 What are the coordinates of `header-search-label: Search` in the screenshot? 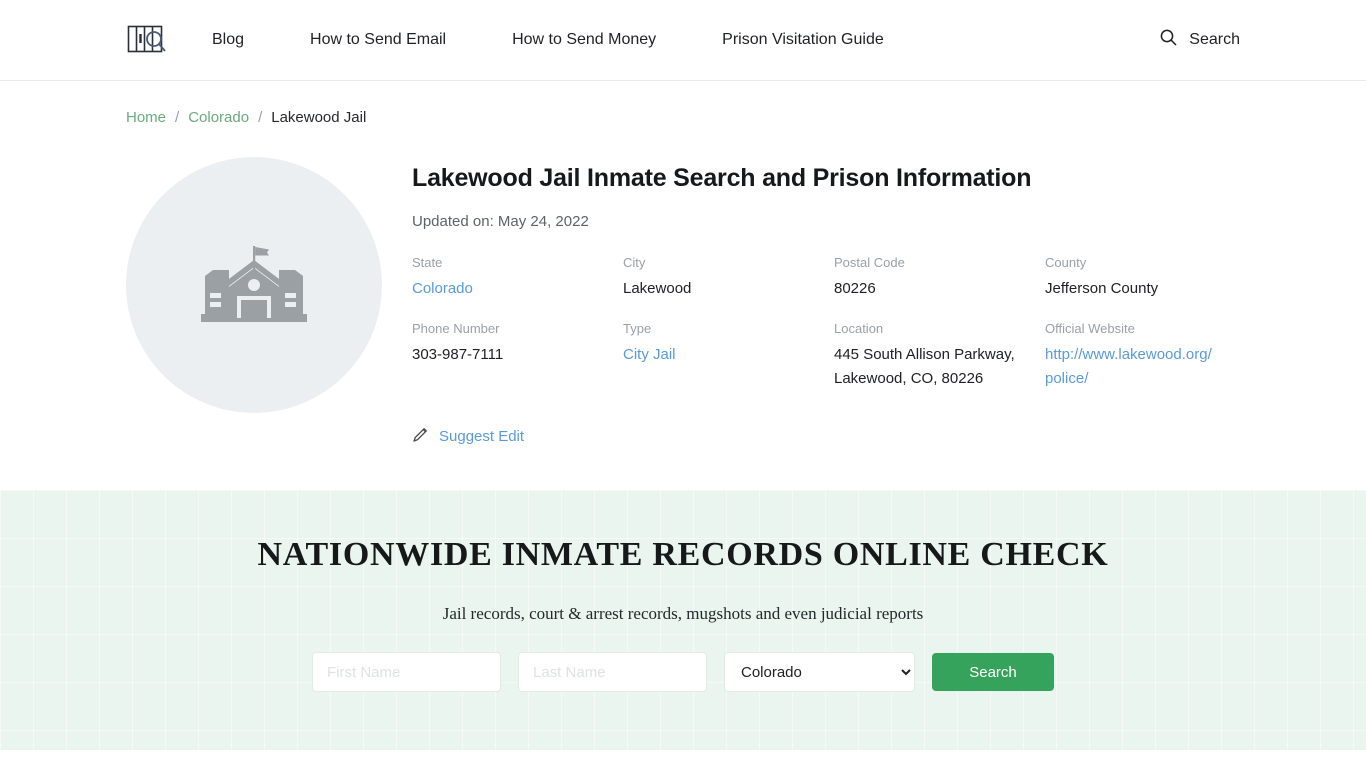 It's located at (1214, 39).